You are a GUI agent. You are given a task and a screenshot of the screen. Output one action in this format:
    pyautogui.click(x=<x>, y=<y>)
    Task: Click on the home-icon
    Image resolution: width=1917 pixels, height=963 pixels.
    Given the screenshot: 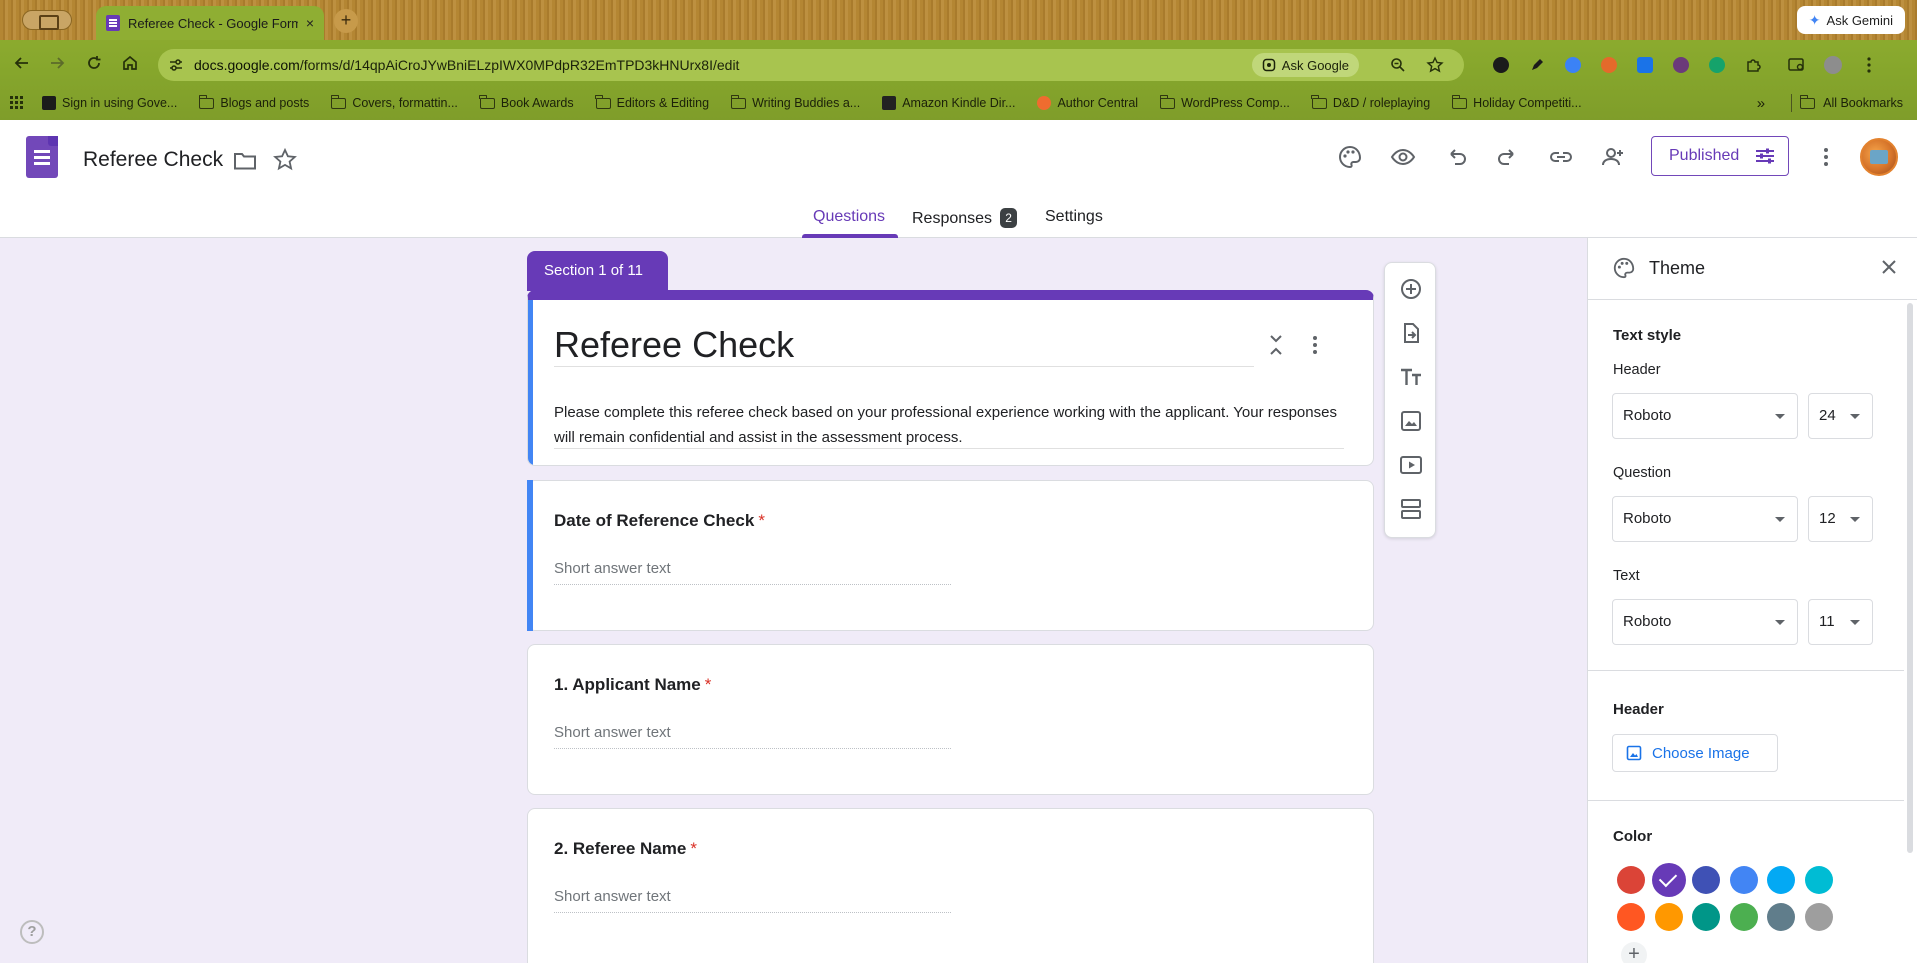 What is the action you would take?
    pyautogui.click(x=130, y=63)
    